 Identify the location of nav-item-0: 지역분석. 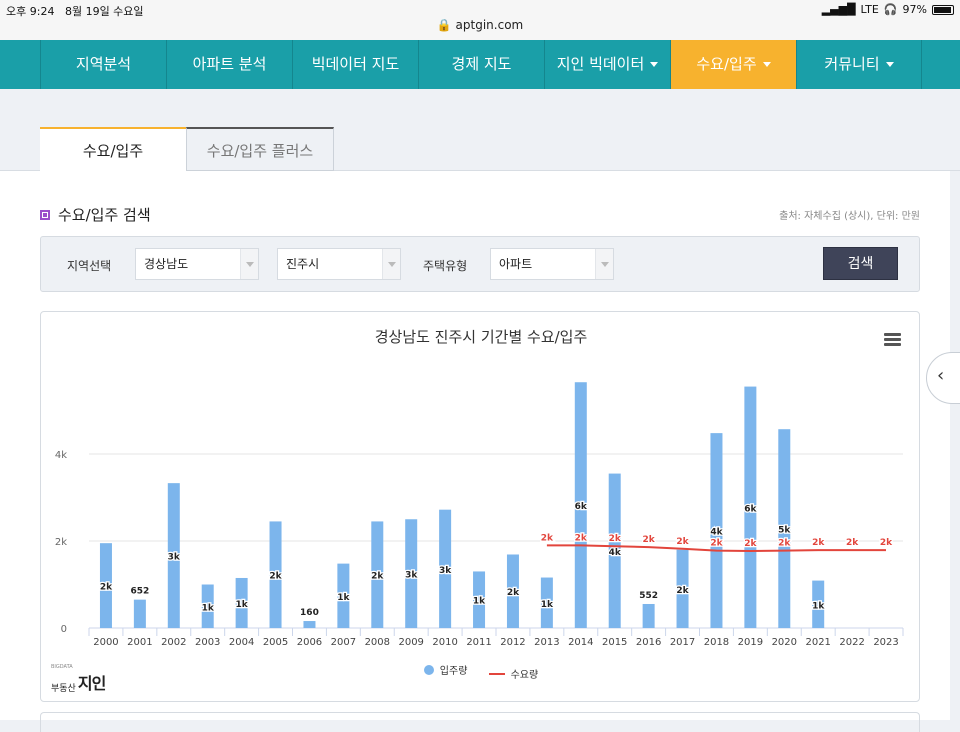
(103, 64).